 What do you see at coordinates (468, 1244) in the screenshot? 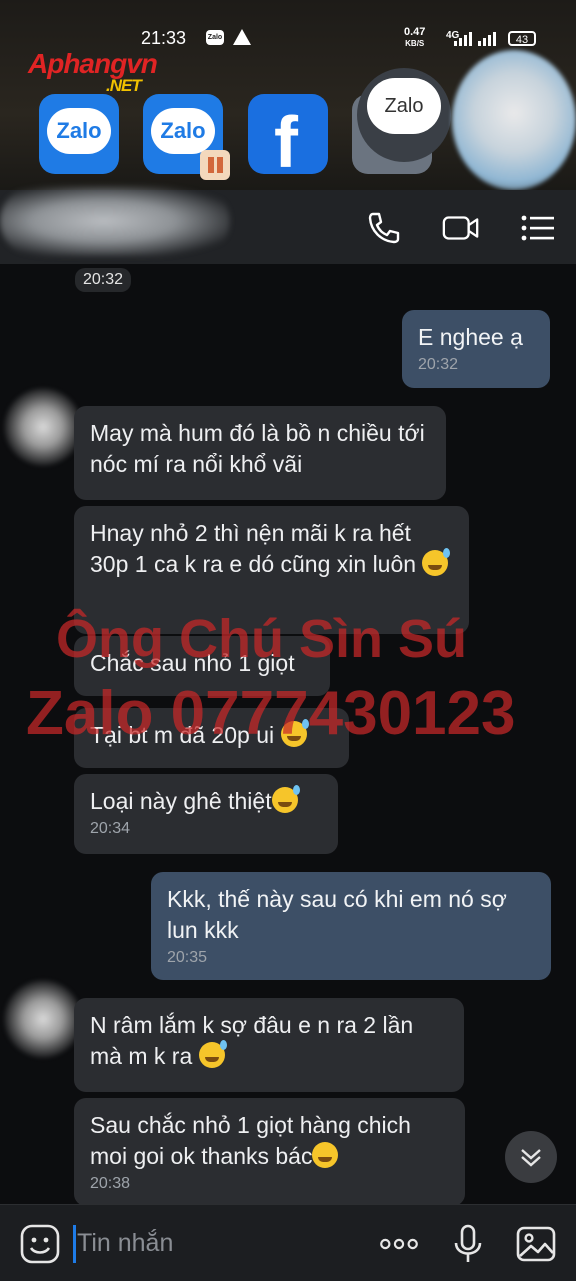
I see `microphone-icon` at bounding box center [468, 1244].